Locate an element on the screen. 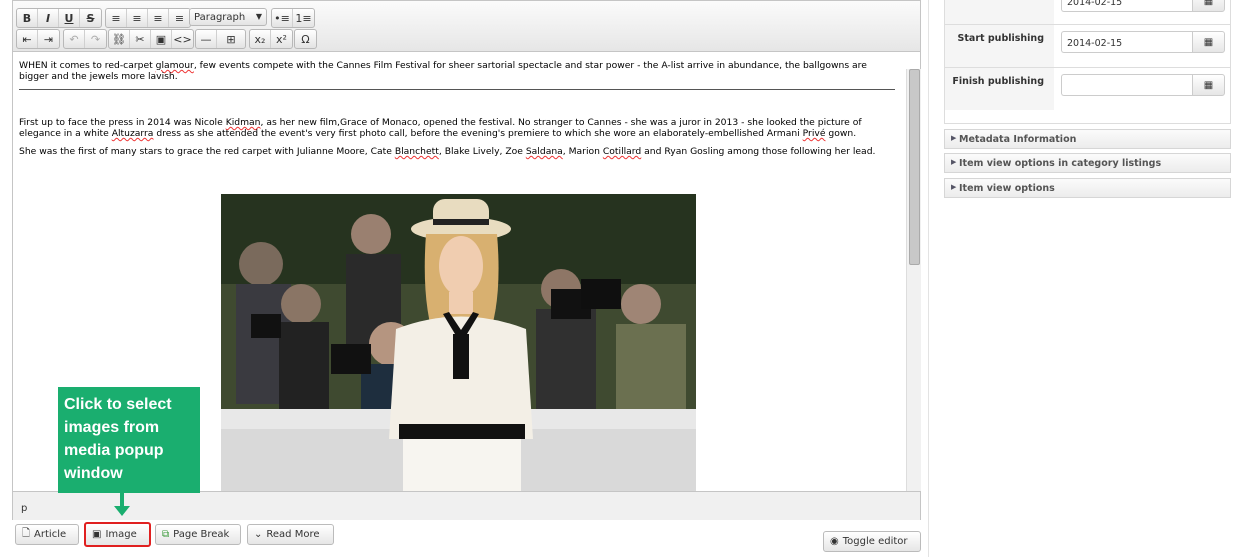  accordion-category-view-options: ▶ Item view options in category listings is located at coordinates (1087, 163).